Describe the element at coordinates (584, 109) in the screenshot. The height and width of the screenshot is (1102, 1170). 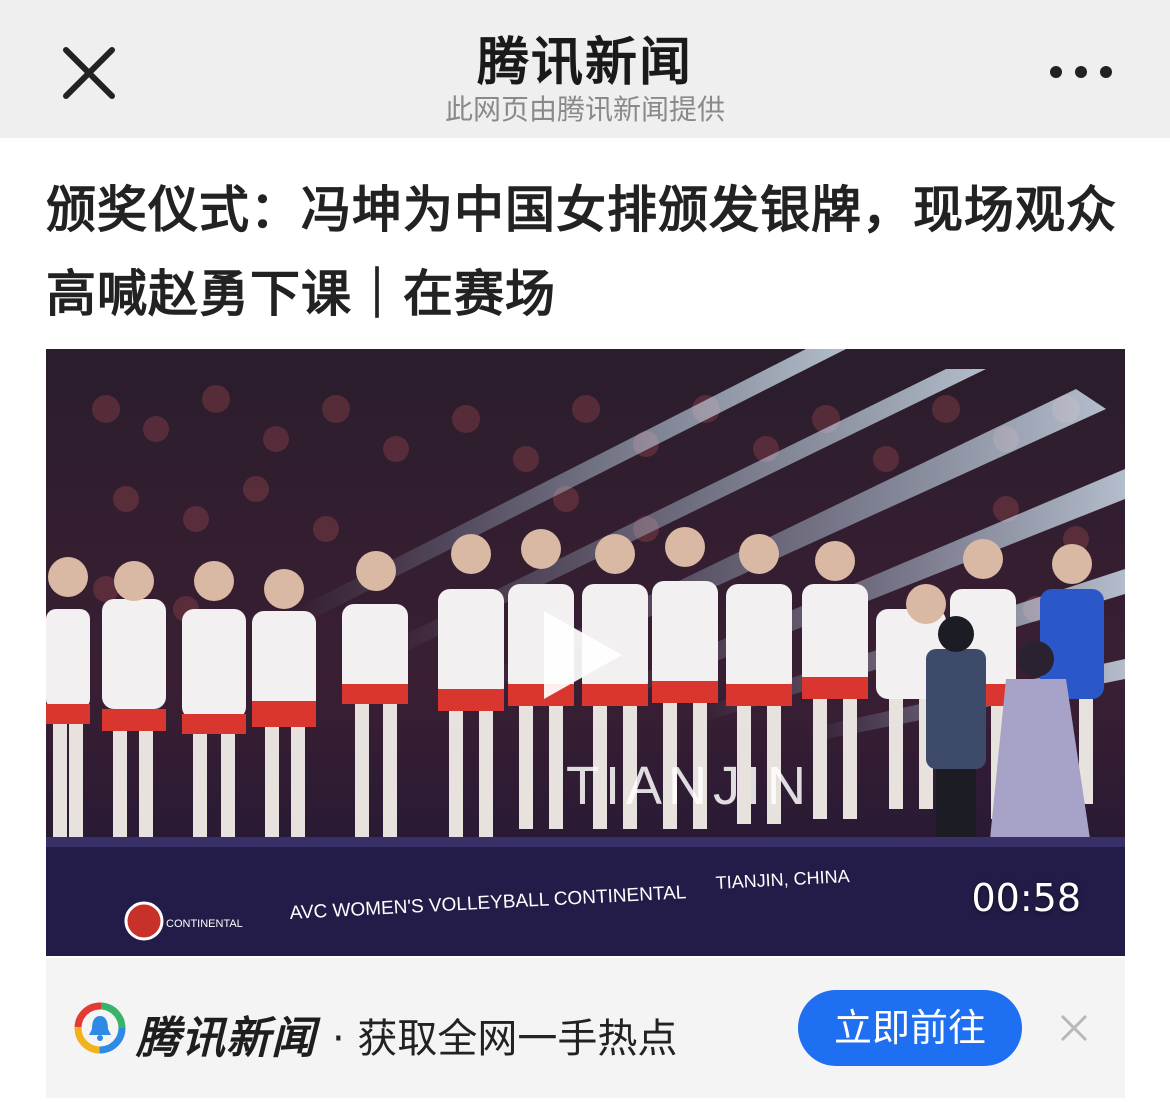
I see `page-subtitle: 此网页由腾讯新闻提供` at that location.